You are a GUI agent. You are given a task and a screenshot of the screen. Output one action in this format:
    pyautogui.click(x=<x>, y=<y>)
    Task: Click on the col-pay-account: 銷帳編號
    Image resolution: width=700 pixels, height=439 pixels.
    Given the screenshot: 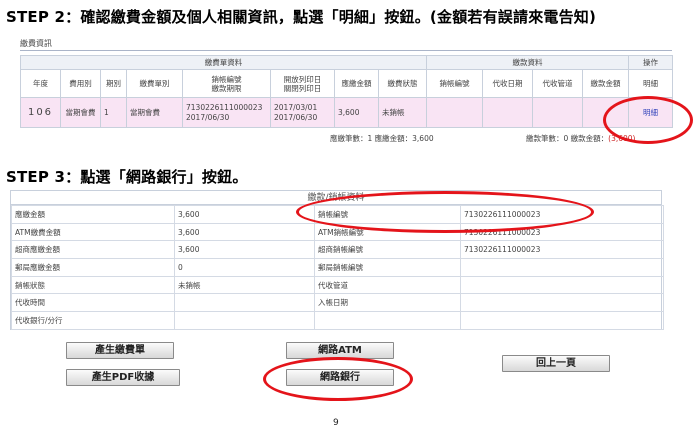 What is the action you would take?
    pyautogui.click(x=454, y=83)
    